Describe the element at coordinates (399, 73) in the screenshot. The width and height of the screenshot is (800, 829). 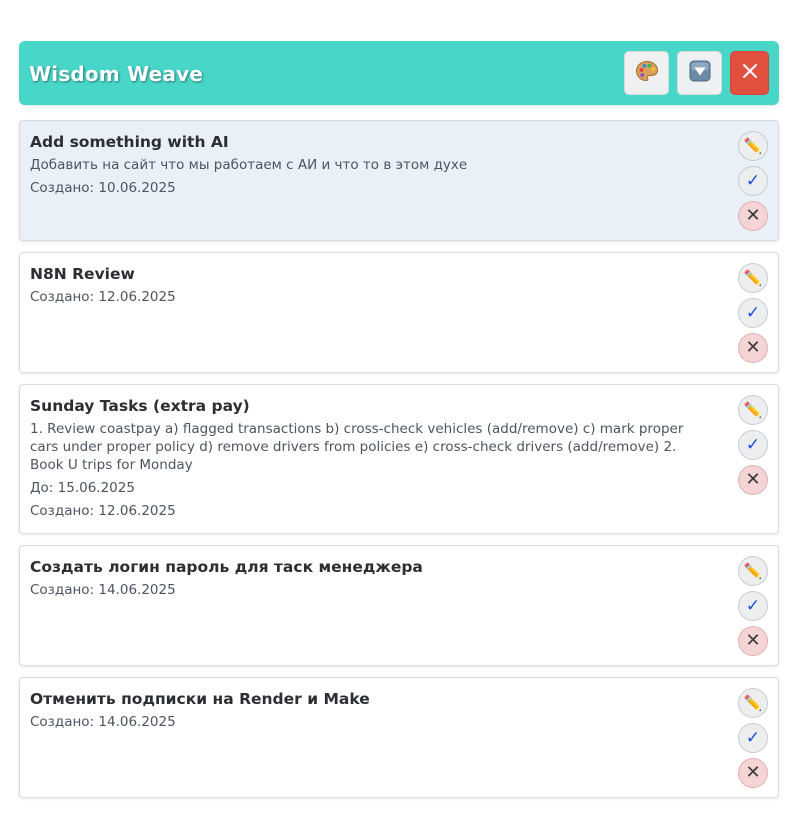
I see `app-header: Wisdom Weave` at that location.